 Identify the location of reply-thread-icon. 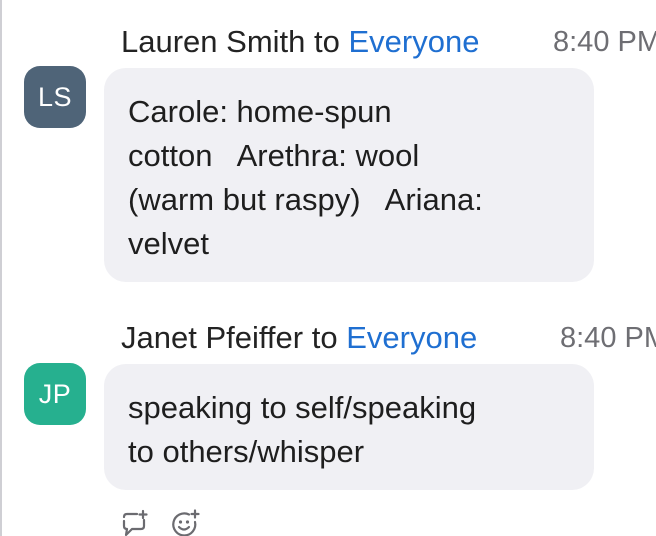
(135, 522).